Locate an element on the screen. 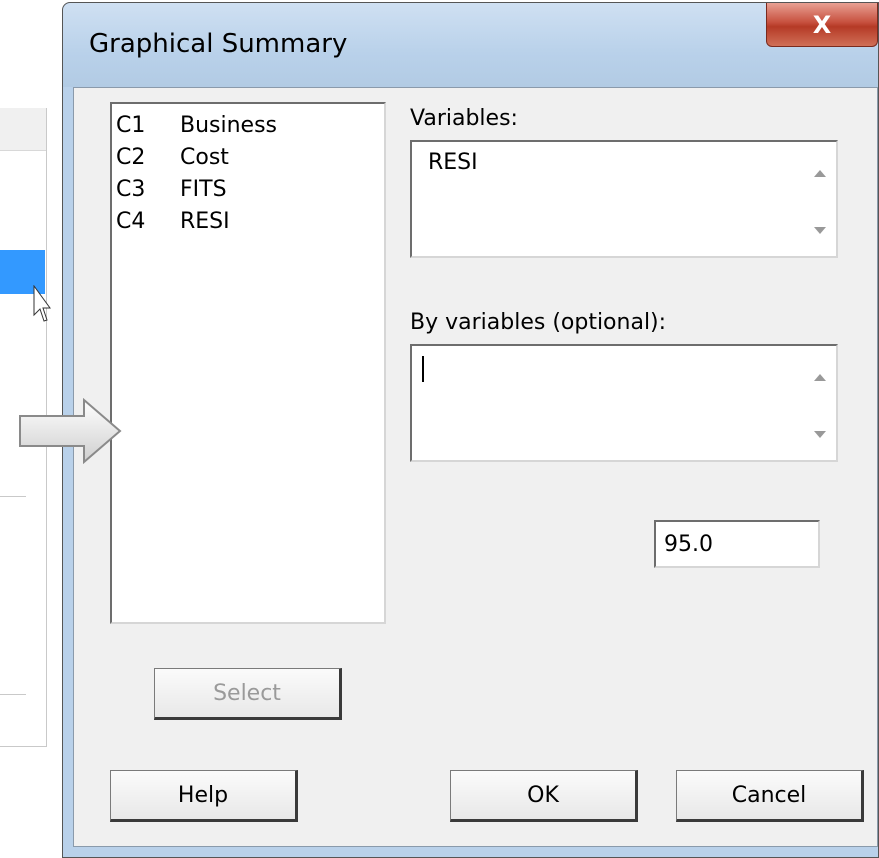 Image resolution: width=879 pixels, height=858 pixels. by-variables-label: By variables (optional): is located at coordinates (538, 322).